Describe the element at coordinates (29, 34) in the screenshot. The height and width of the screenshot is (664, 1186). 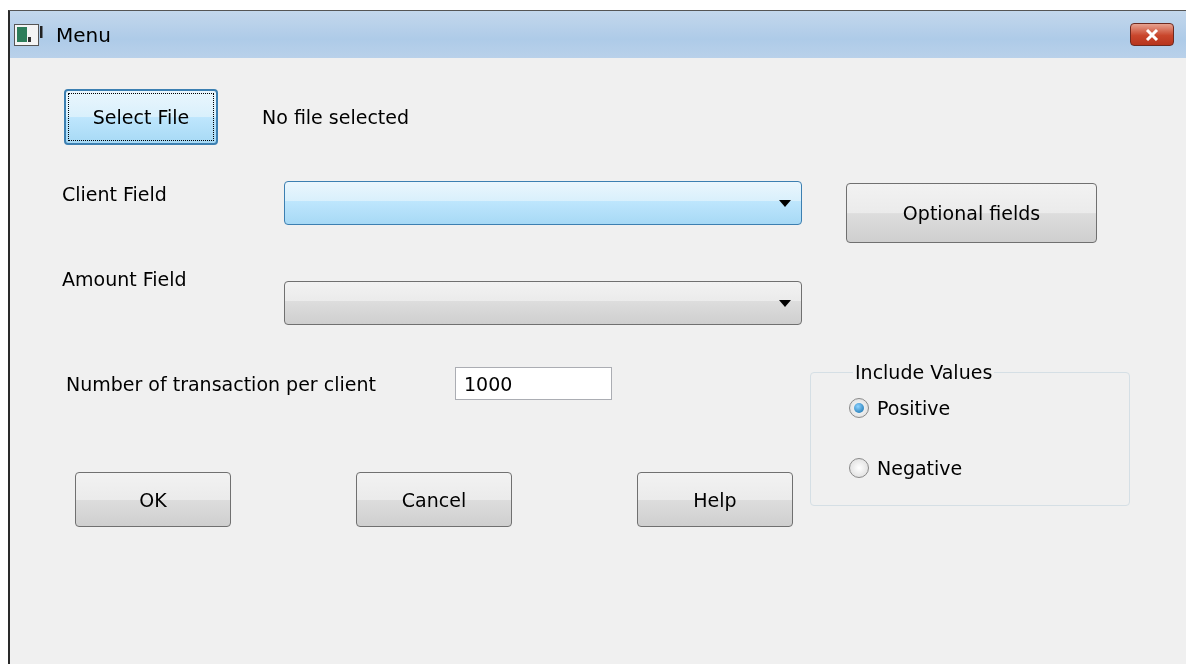
I see `app-icon` at that location.